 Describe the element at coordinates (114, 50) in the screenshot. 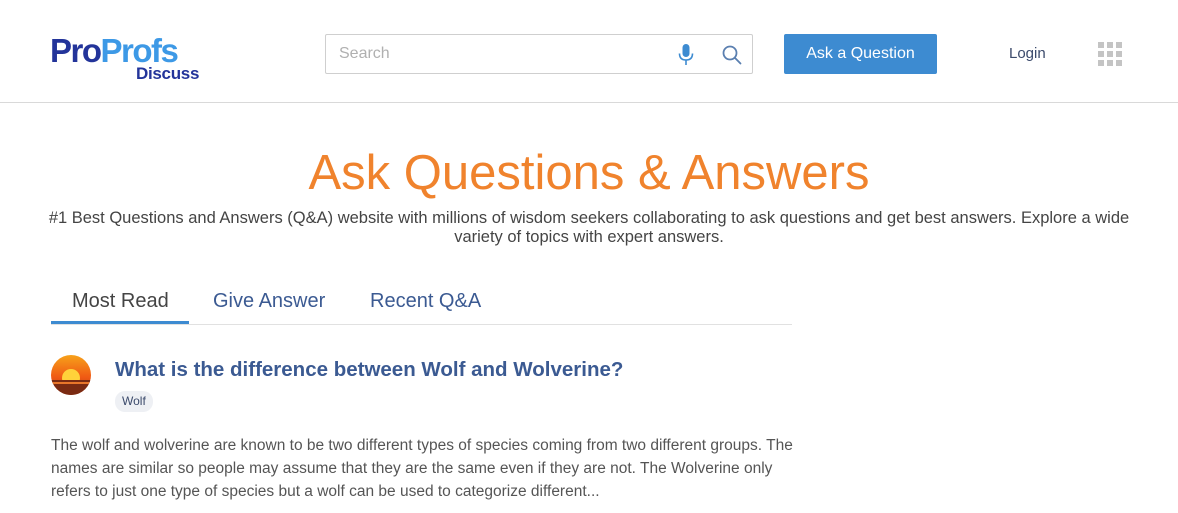

I see `logo-wordmark: ProProfs` at that location.